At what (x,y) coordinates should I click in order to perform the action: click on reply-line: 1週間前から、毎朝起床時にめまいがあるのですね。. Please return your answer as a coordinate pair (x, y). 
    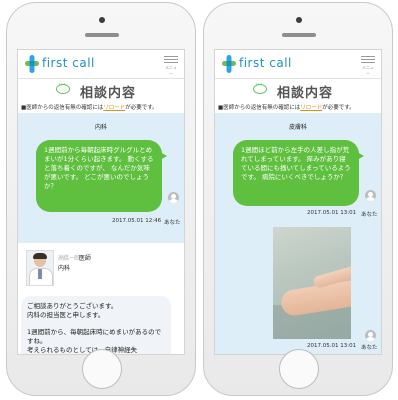
    Looking at the image, I should click on (94, 336).